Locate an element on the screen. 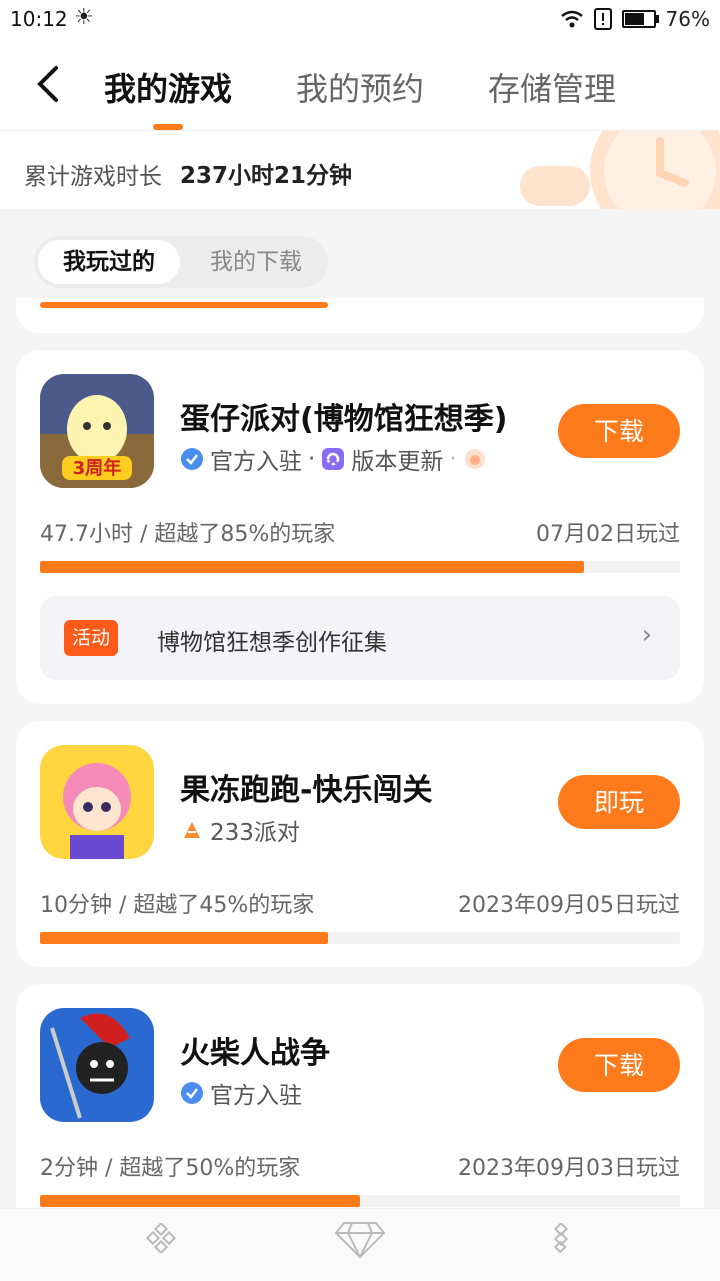 The width and height of the screenshot is (720, 1281). battery-percent: 76% is located at coordinates (687, 19).